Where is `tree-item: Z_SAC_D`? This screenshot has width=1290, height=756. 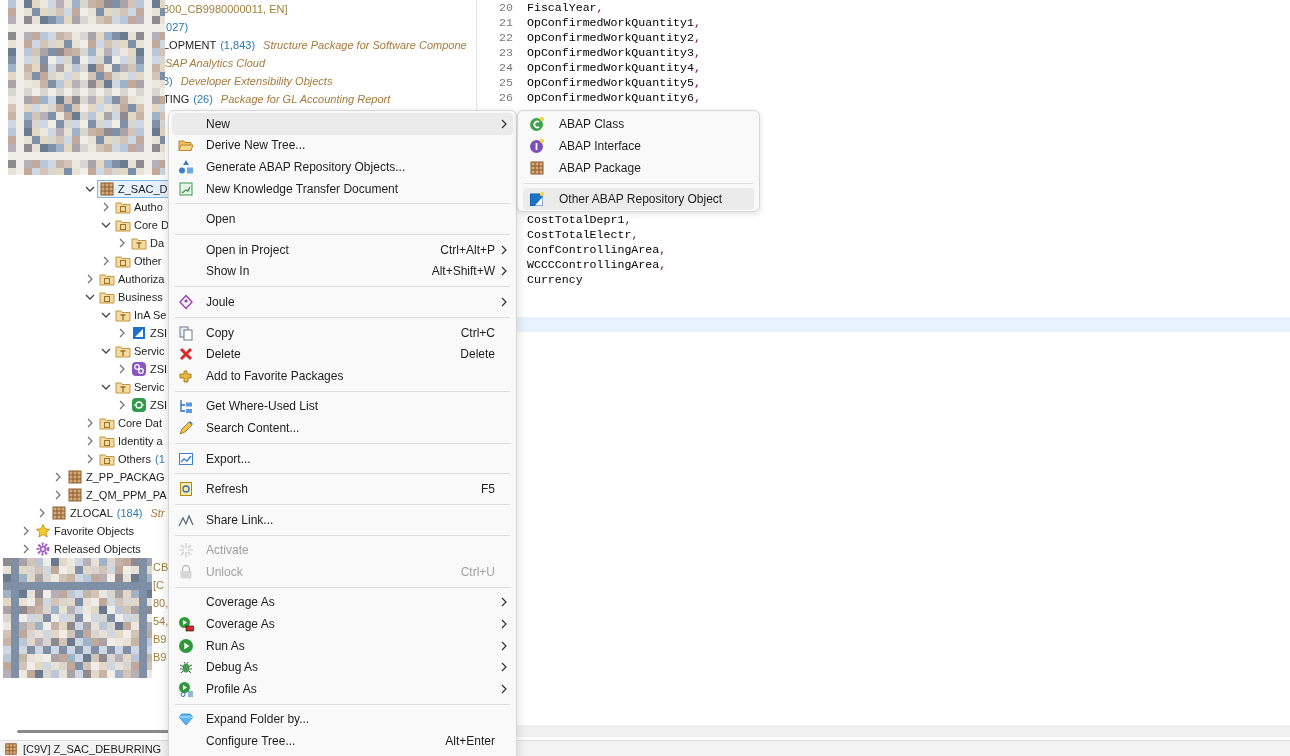
tree-item: Z_SAC_D is located at coordinates (133, 189).